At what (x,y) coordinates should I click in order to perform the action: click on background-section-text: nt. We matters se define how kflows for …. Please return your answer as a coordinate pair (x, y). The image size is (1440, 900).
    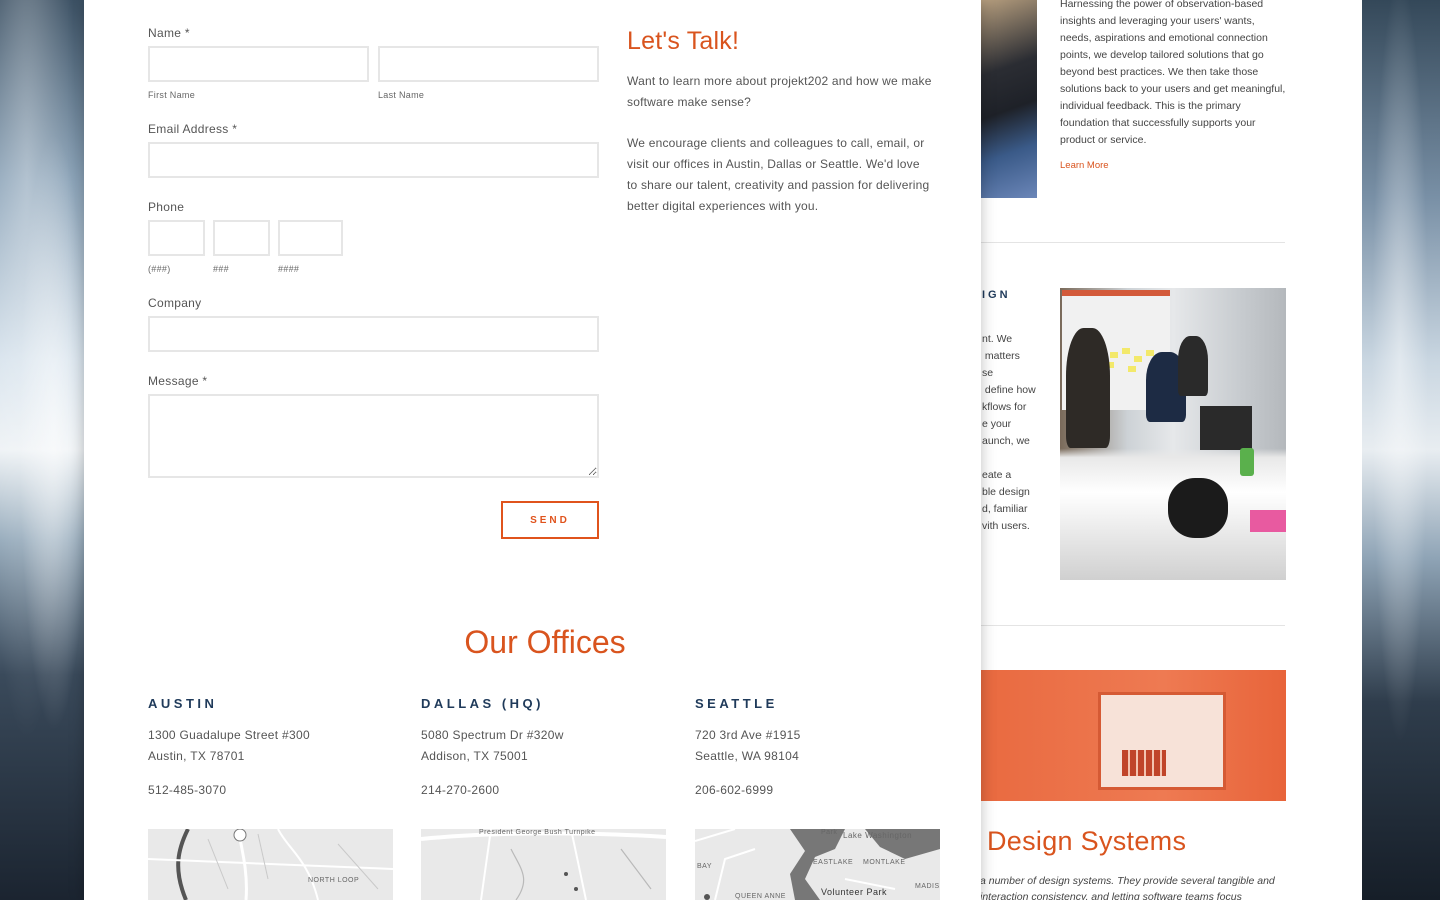
    Looking at the image, I should click on (1009, 432).